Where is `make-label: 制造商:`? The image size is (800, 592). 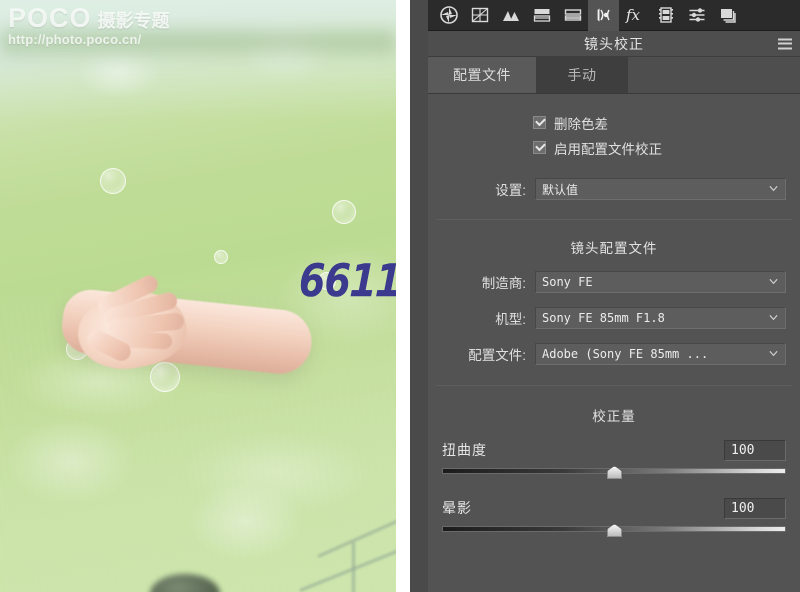 make-label: 制造商: is located at coordinates (503, 283).